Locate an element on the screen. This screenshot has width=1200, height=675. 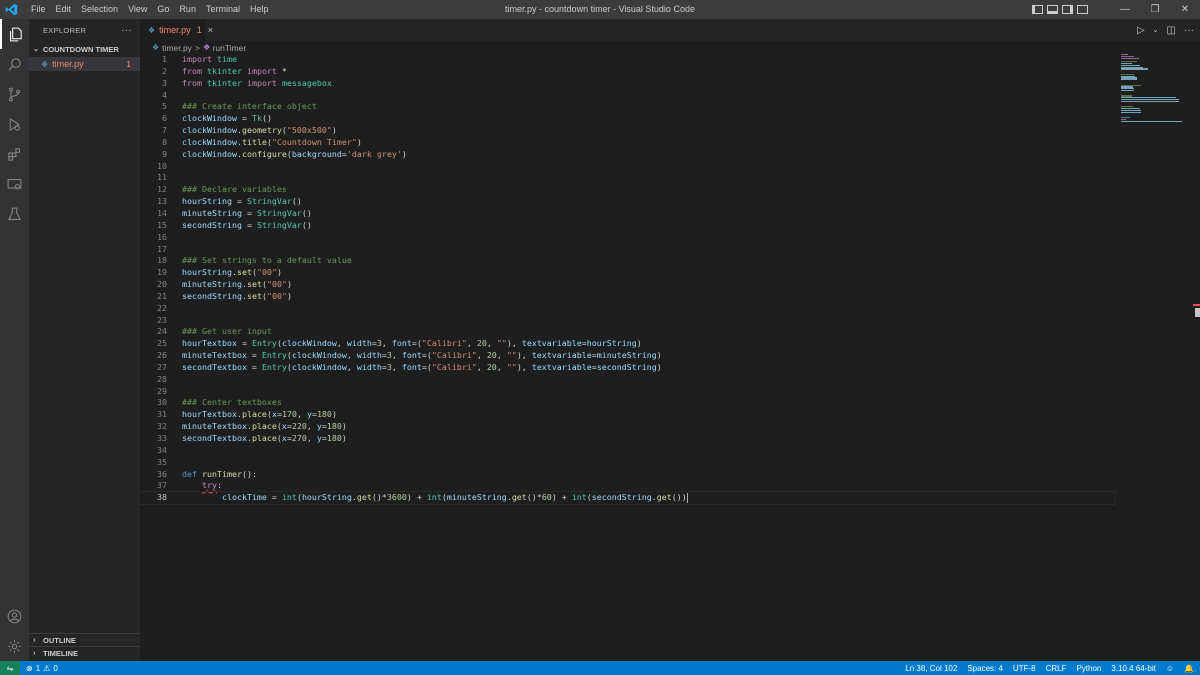
code-line: 20 minuteString.set("00") is located at coordinates (627, 285).